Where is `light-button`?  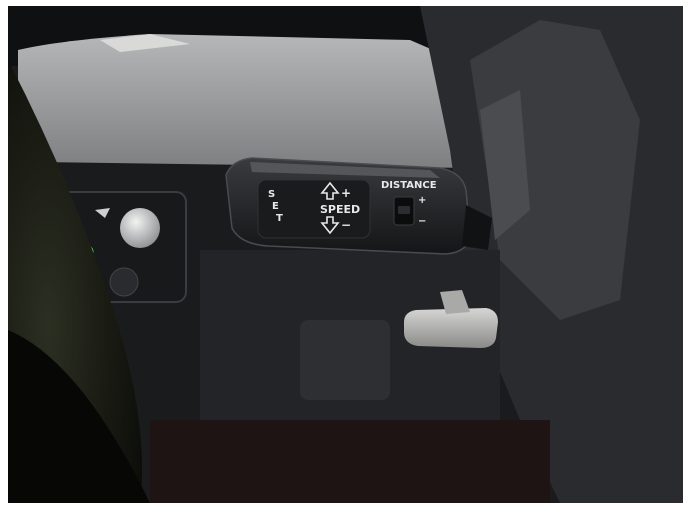 light-button is located at coordinates (124, 282).